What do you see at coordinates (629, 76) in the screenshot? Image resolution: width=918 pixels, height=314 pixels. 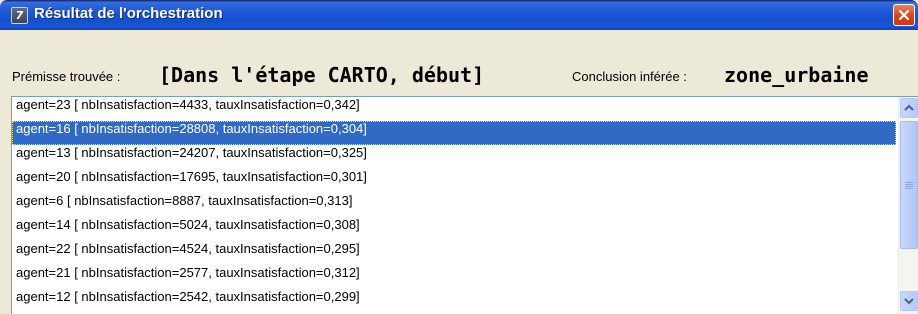 I see `conclusion-label: Conclusion inférée :` at bounding box center [629, 76].